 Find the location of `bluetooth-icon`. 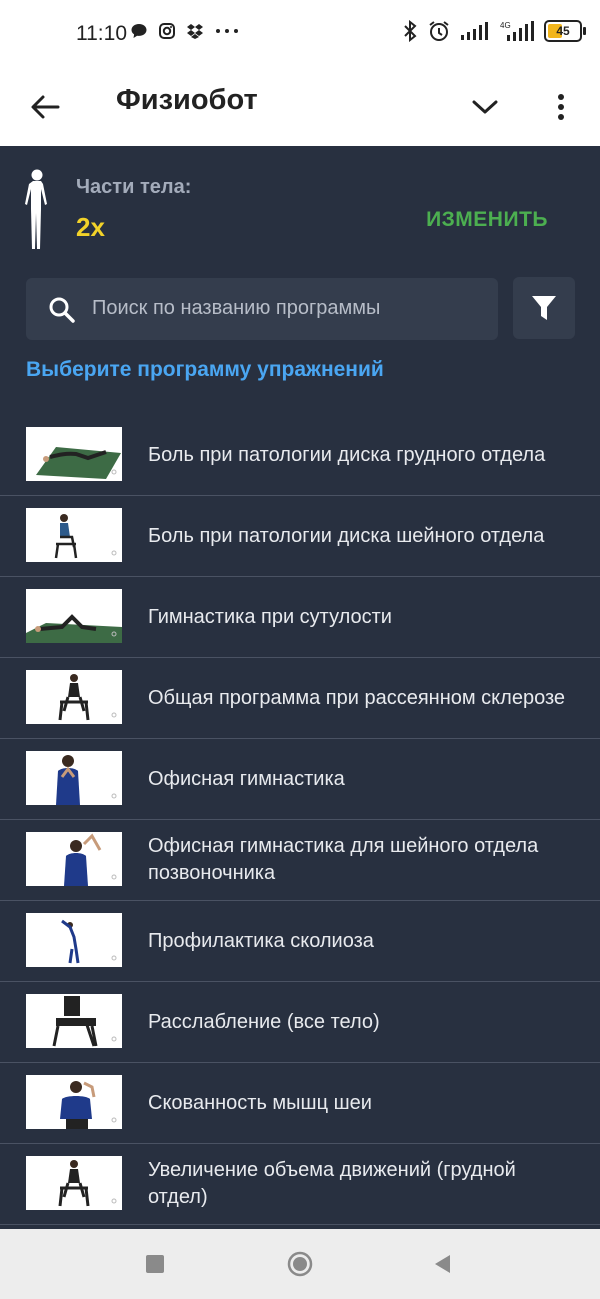

bluetooth-icon is located at coordinates (410, 31).